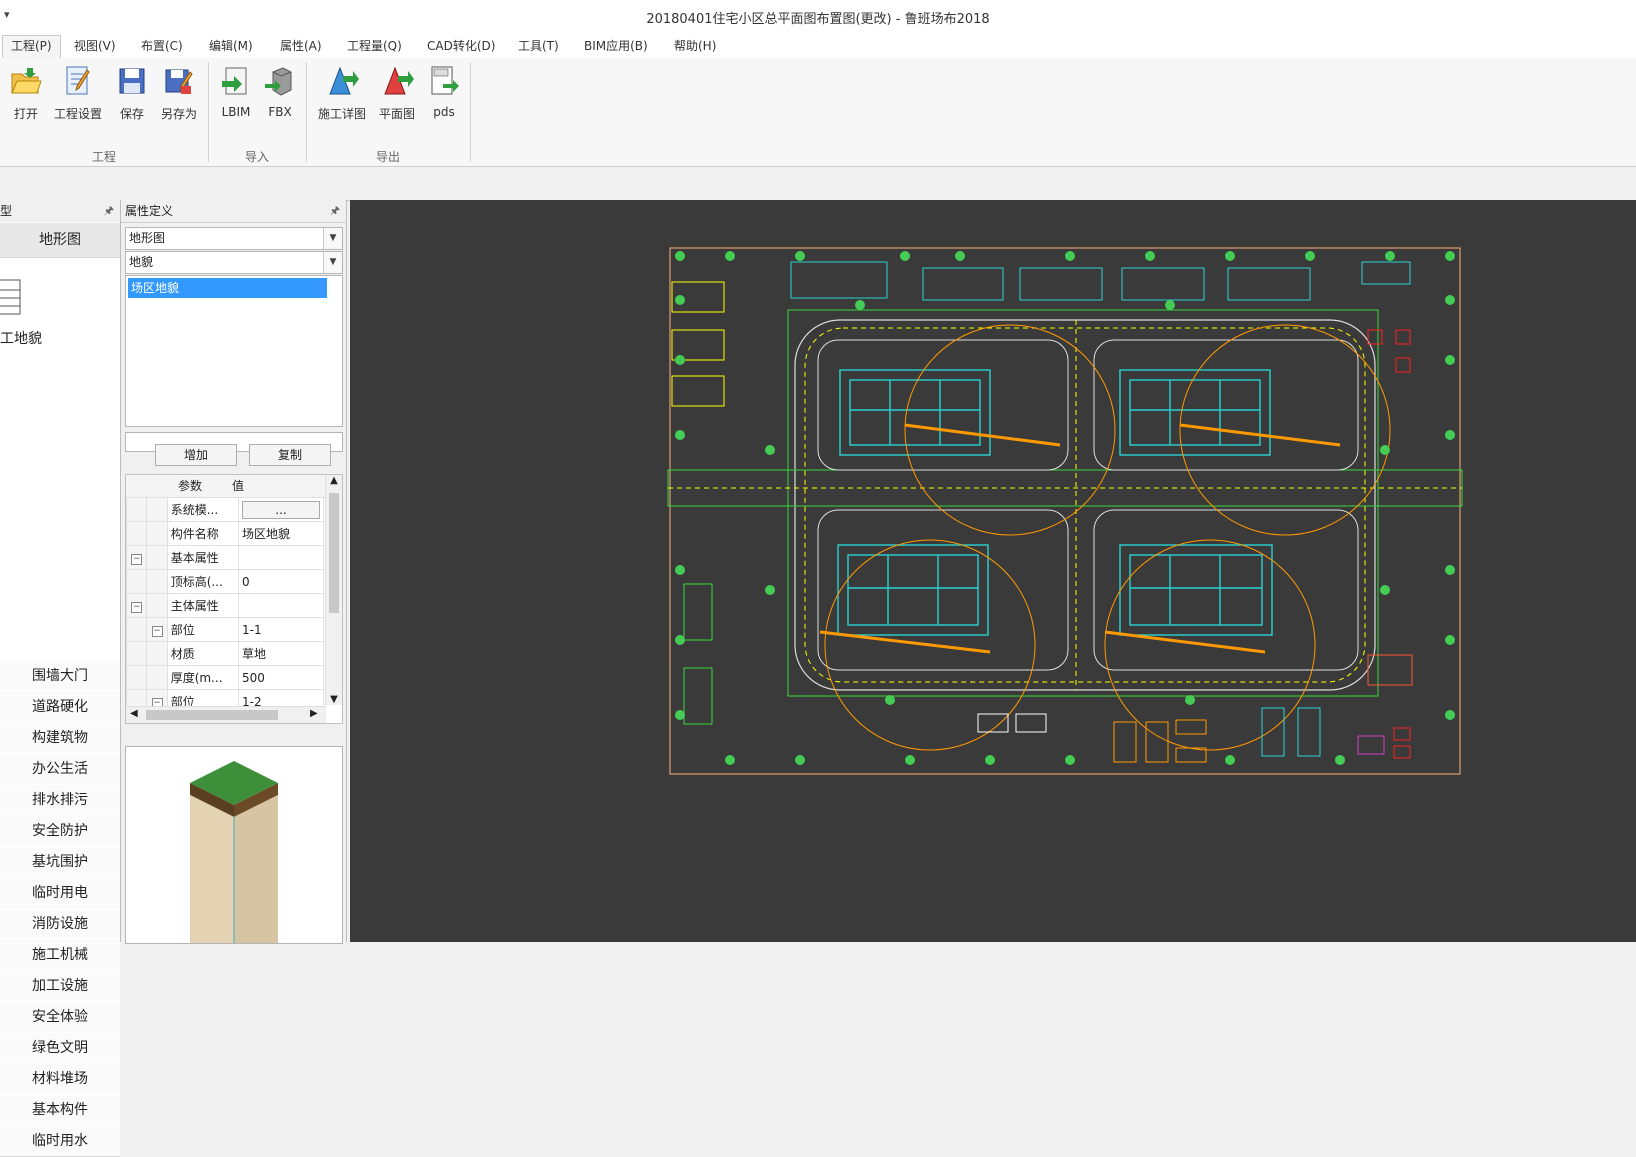 This screenshot has width=1636, height=1157. What do you see at coordinates (281, 677) in the screenshot?
I see `param-value: 500` at bounding box center [281, 677].